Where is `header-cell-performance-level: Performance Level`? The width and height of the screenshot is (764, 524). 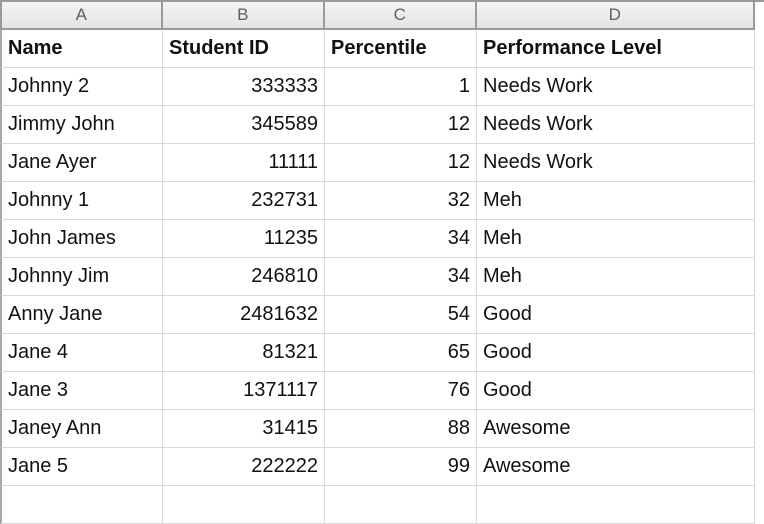 header-cell-performance-level: Performance Level is located at coordinates (616, 49).